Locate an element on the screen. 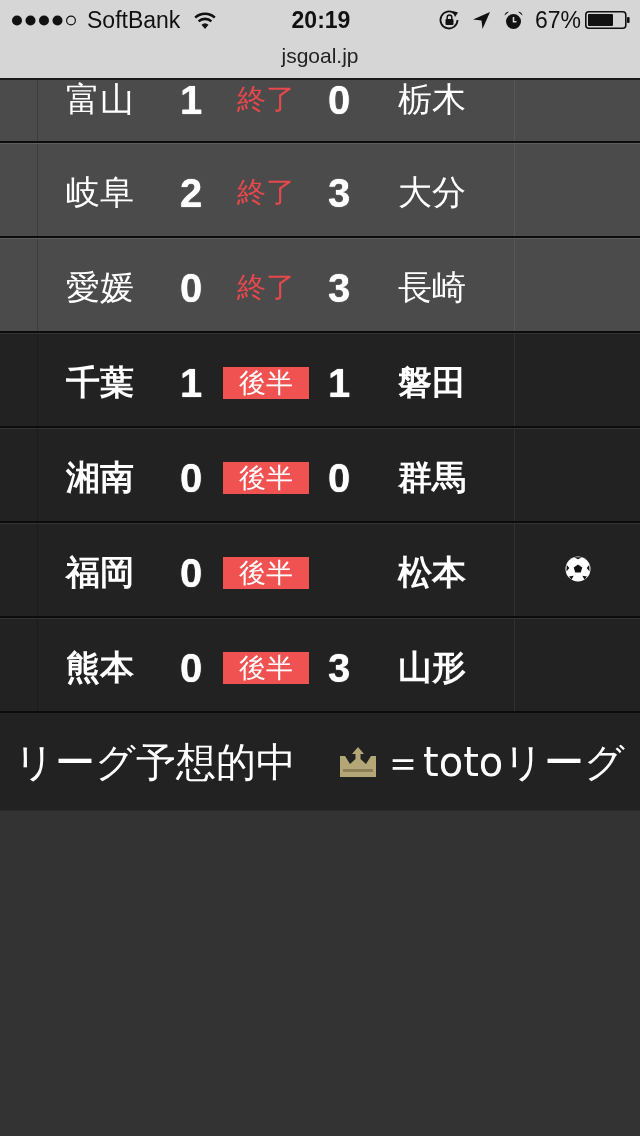 The width and height of the screenshot is (640, 1136). away-team-name: 長崎 is located at coordinates (432, 287).